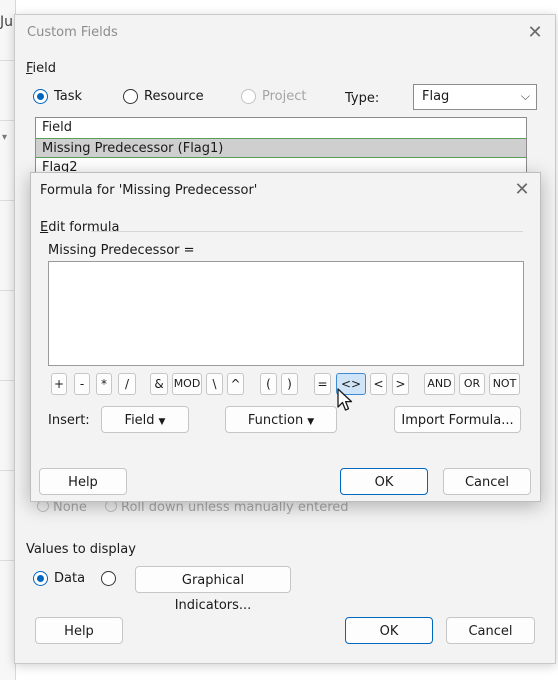 Image resolution: width=558 pixels, height=680 pixels. I want to click on custom-fields-titlebar: Custom Fields ✕, so click(285, 33).